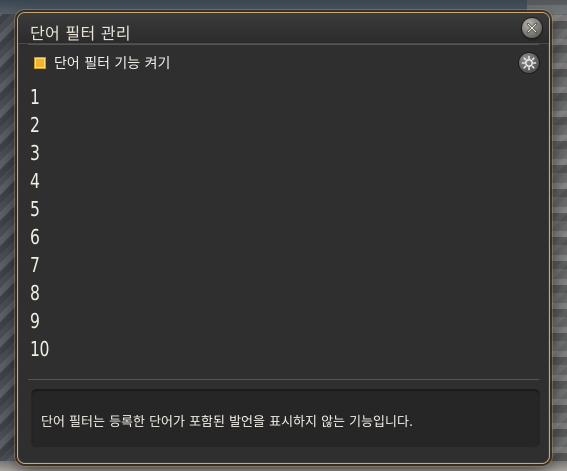  I want to click on list-item-number: 5, so click(35, 209).